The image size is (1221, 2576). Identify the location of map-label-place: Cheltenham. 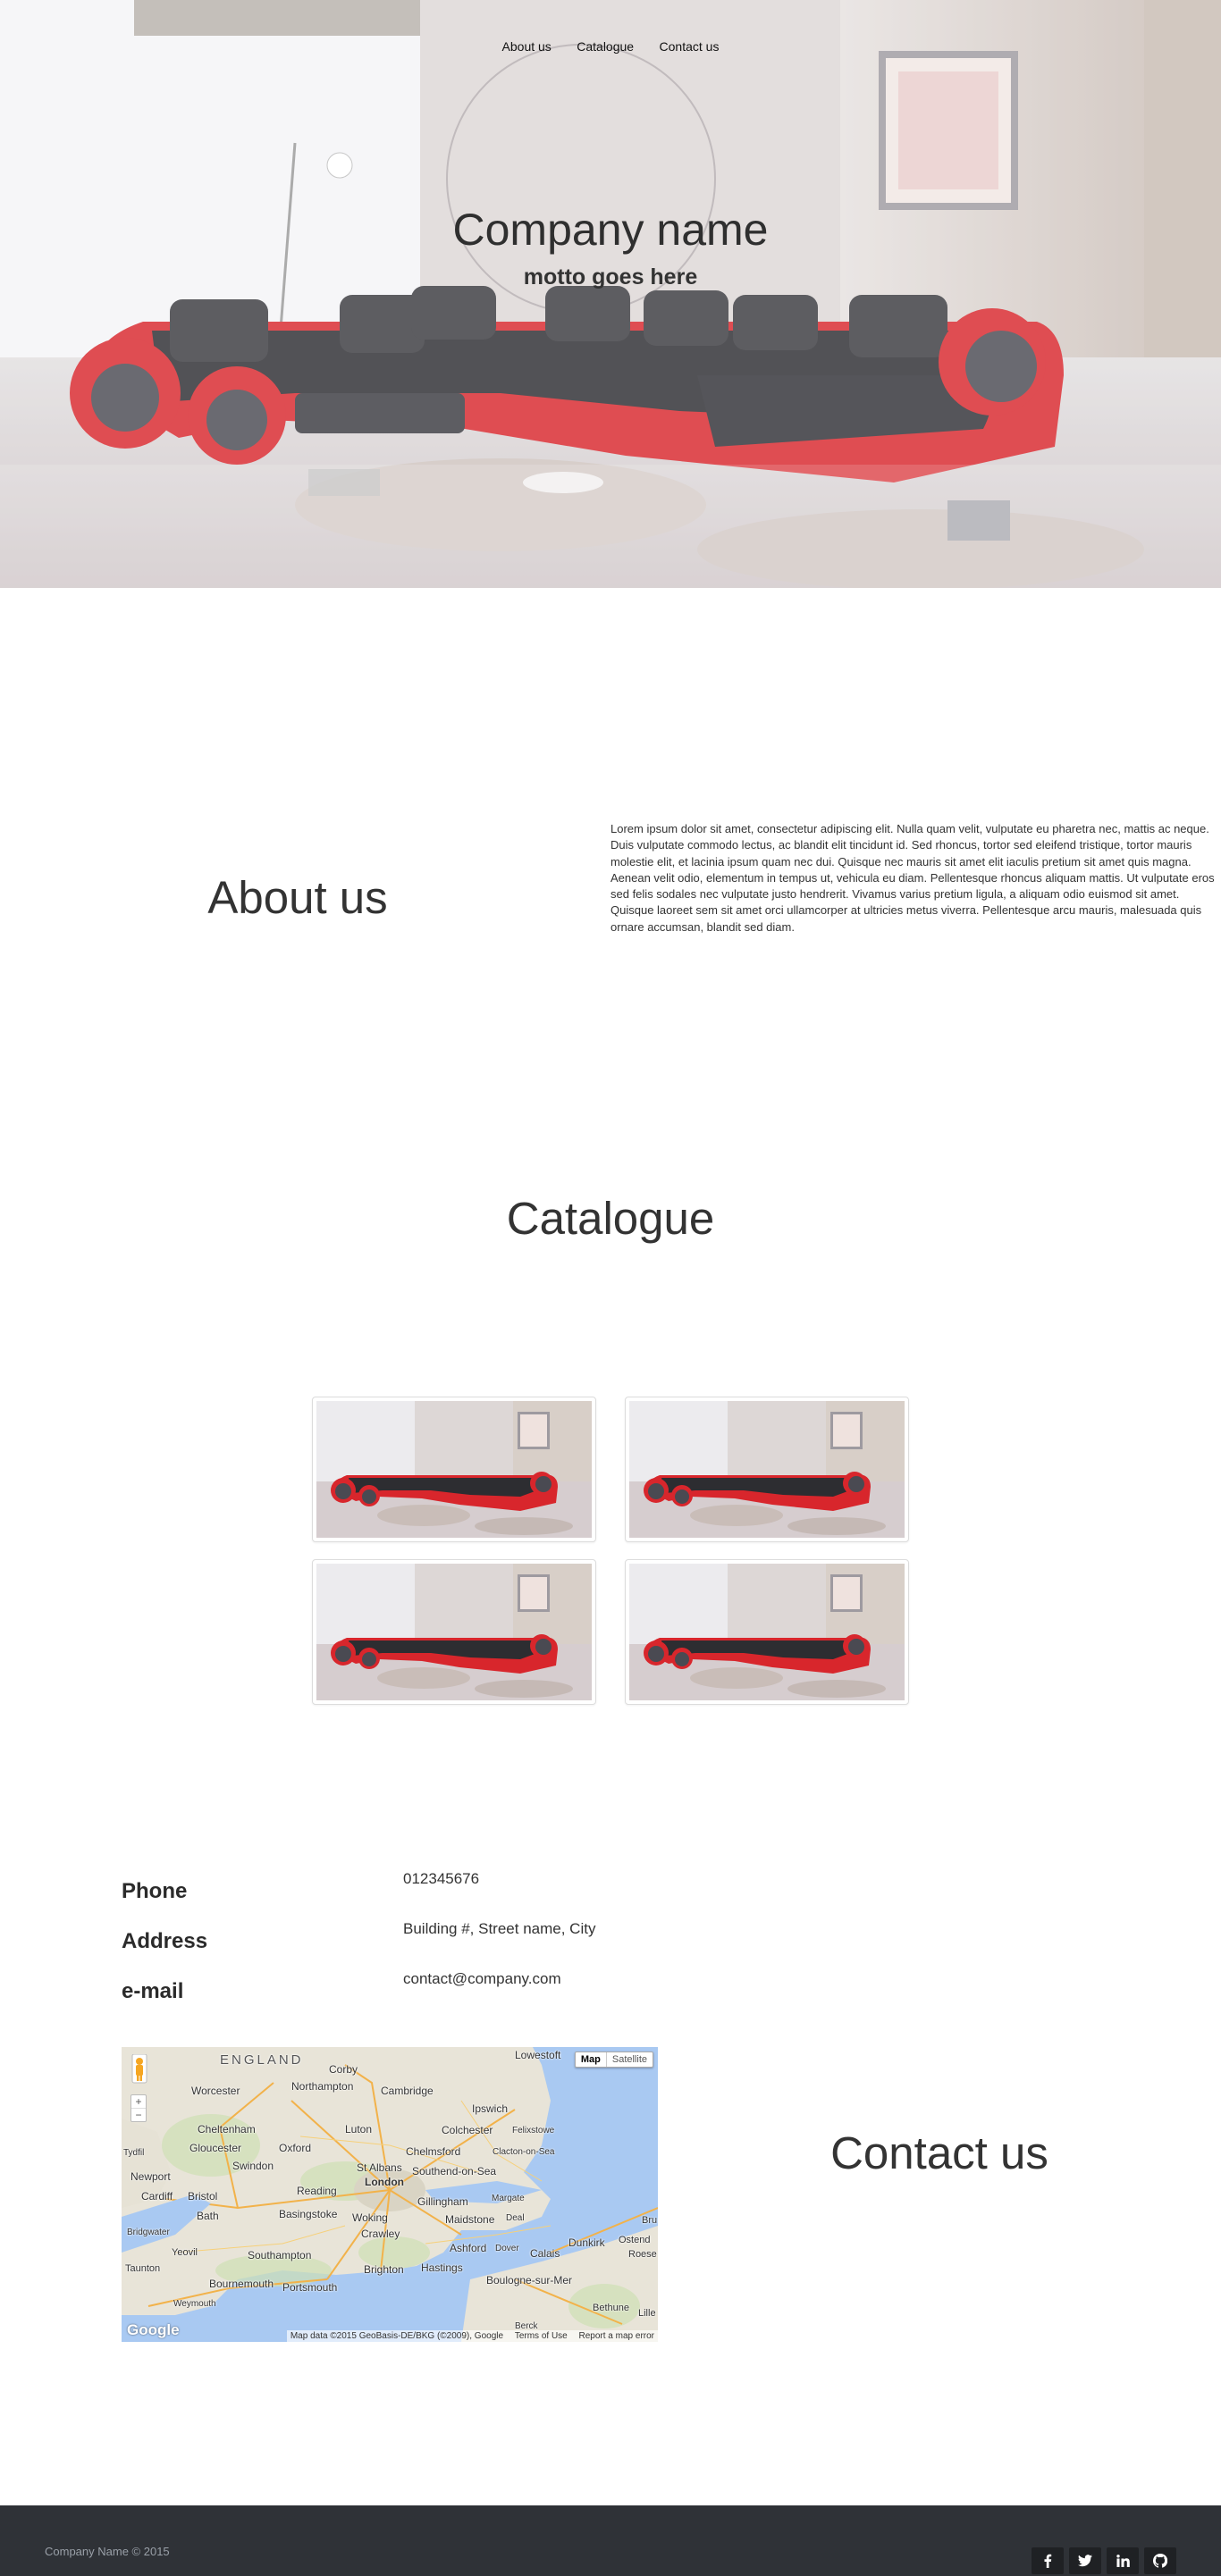
(227, 2129).